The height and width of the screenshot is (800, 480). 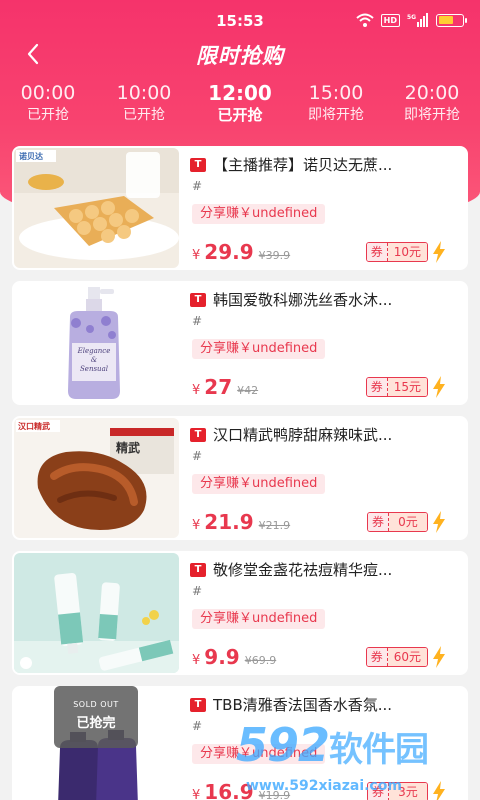 What do you see at coordinates (34, 426) in the screenshot?
I see `image-brand-text: 汉口精武` at bounding box center [34, 426].